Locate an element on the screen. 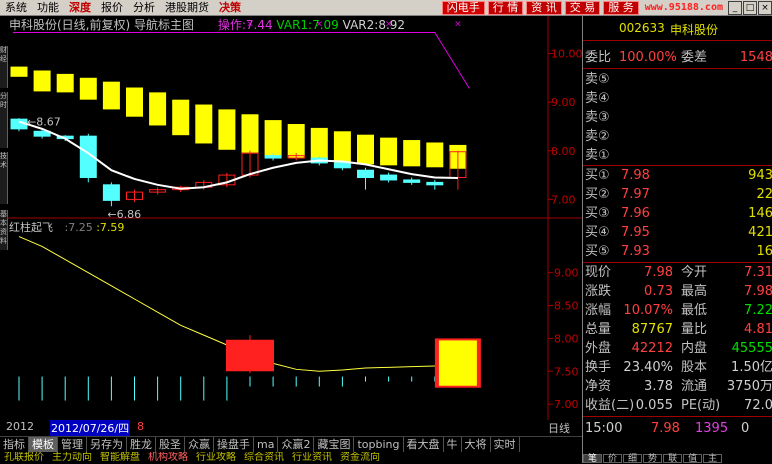  close-icon: × is located at coordinates (765, 7).